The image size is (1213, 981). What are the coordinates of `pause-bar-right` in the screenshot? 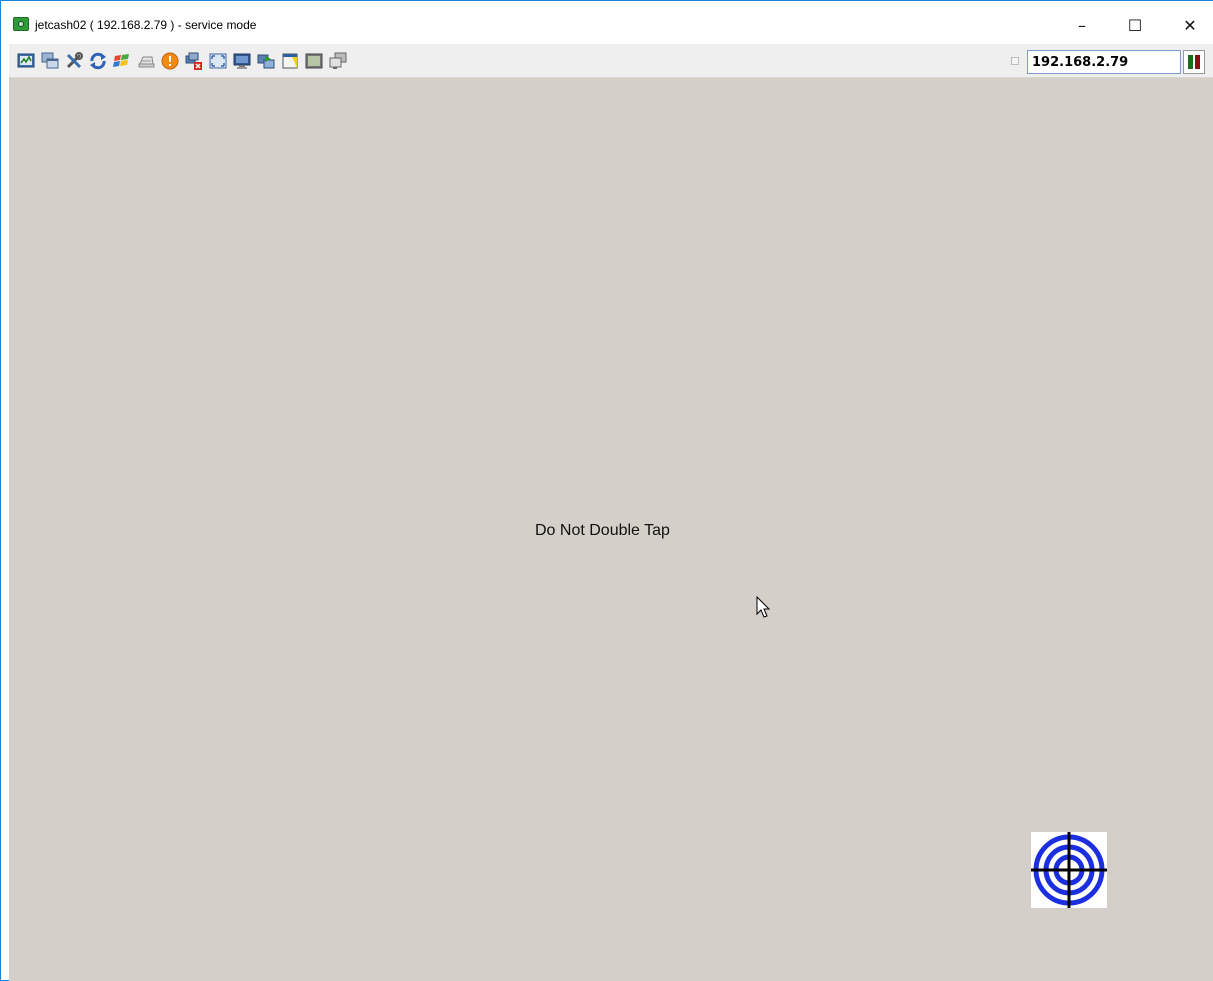 It's located at (1197, 62).